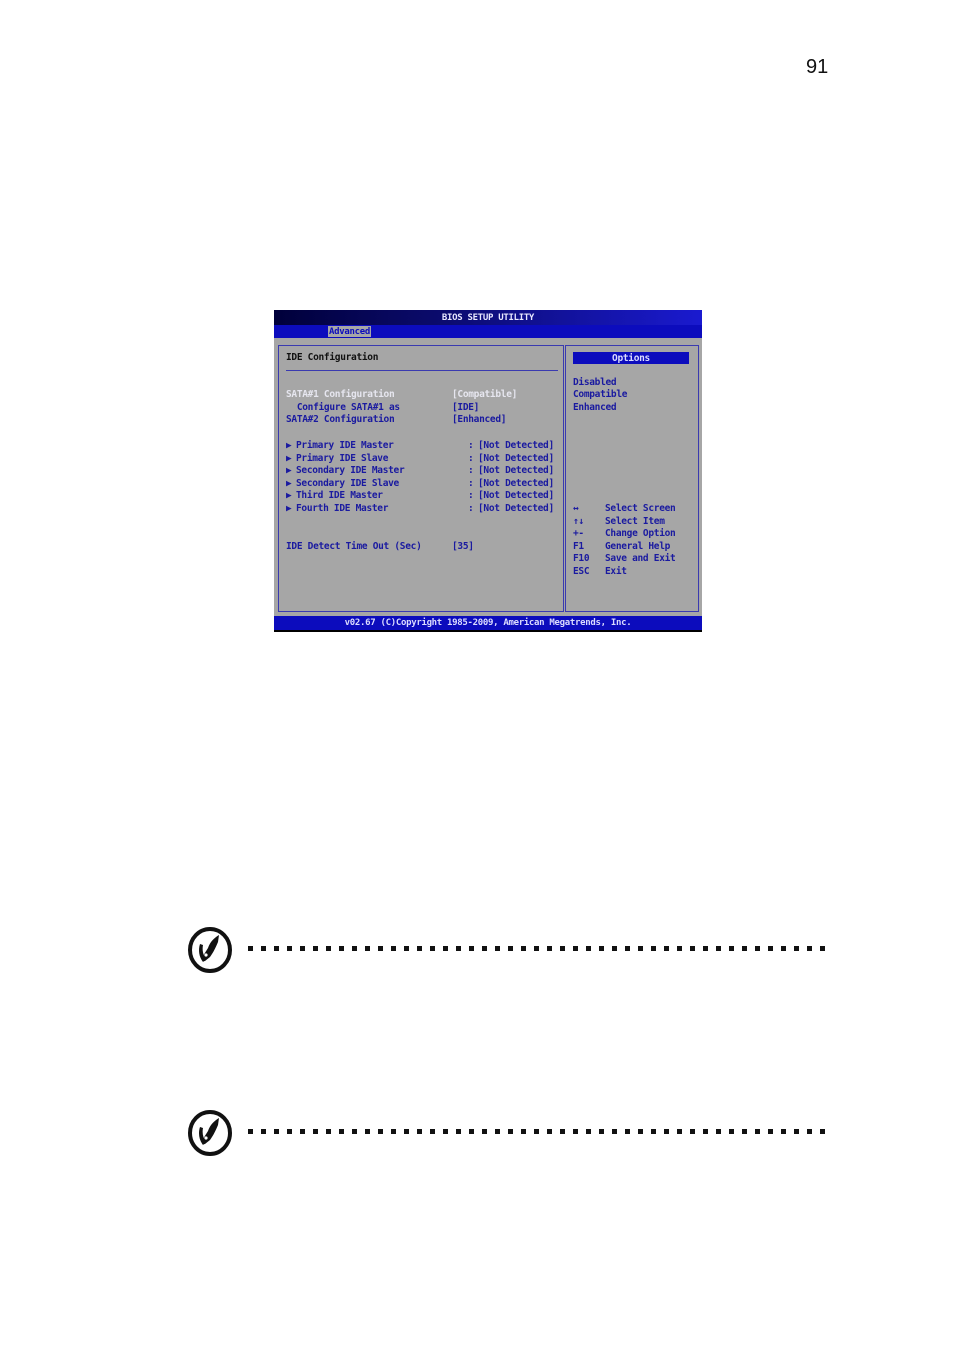  I want to click on device-third-master: Third IDE Master, so click(339, 496).